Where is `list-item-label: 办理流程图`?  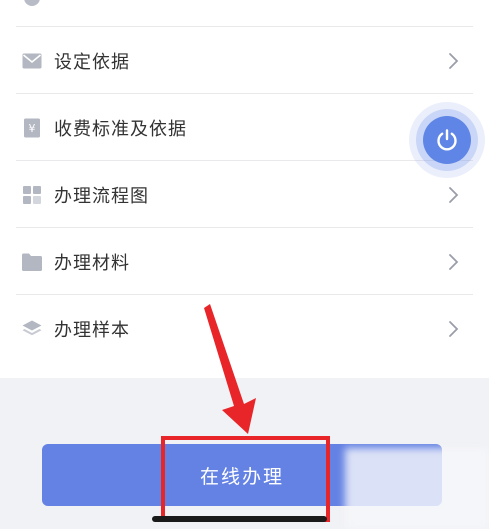
list-item-label: 办理流程图 is located at coordinates (101, 196).